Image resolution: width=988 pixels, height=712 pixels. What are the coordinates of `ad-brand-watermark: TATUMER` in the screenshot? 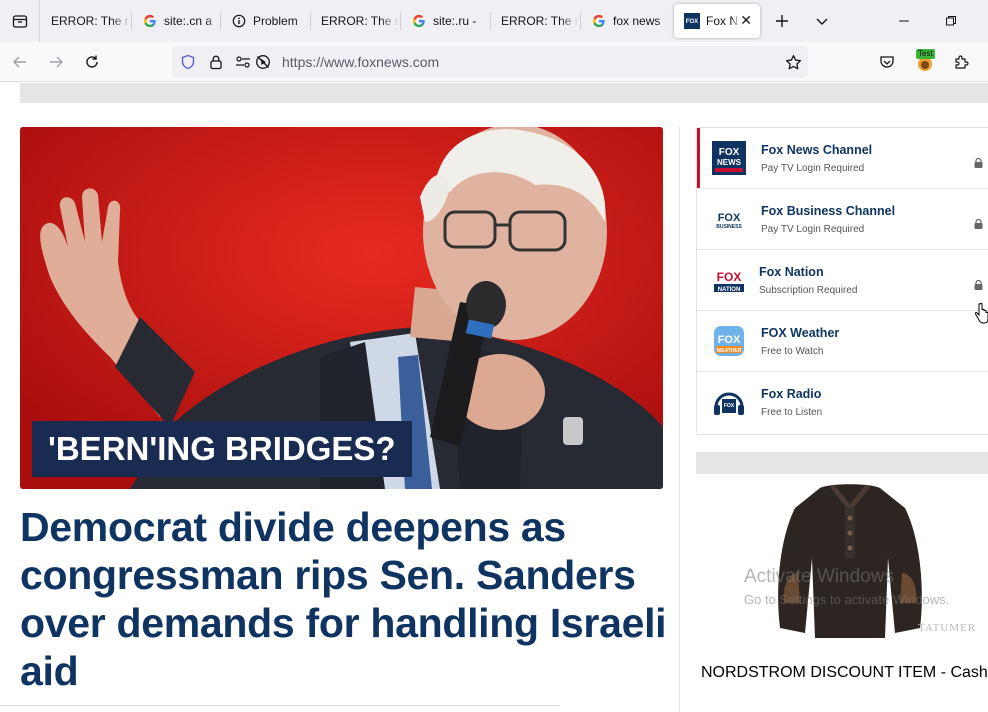 It's located at (947, 628).